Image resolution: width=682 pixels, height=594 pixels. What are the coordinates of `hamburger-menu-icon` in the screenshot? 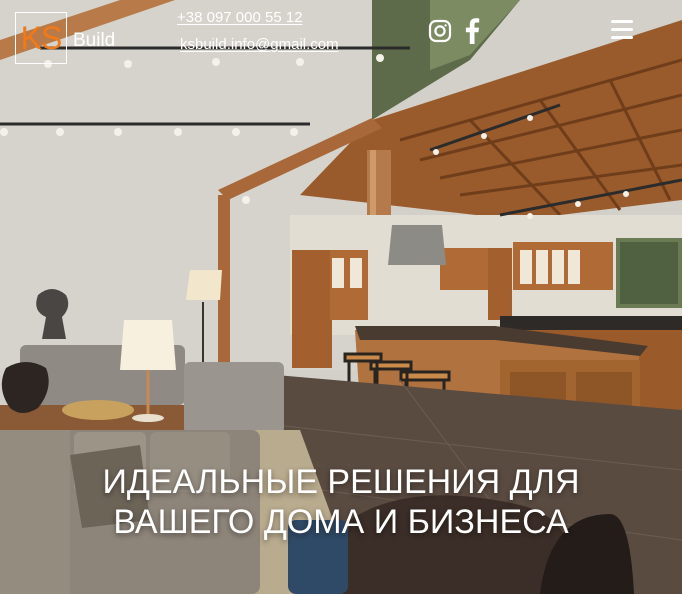 It's located at (623, 30).